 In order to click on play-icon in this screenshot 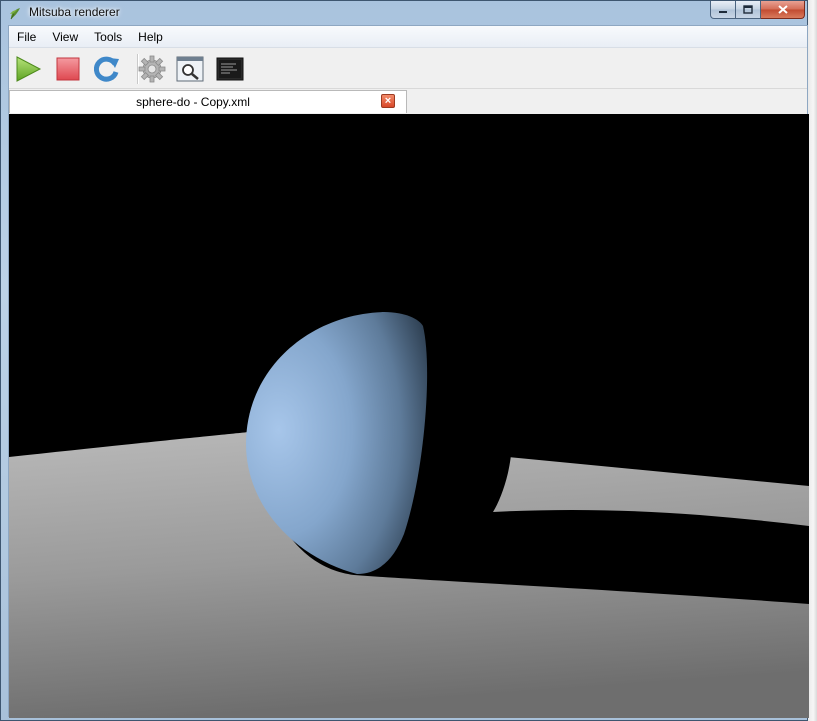, I will do `click(29, 69)`.